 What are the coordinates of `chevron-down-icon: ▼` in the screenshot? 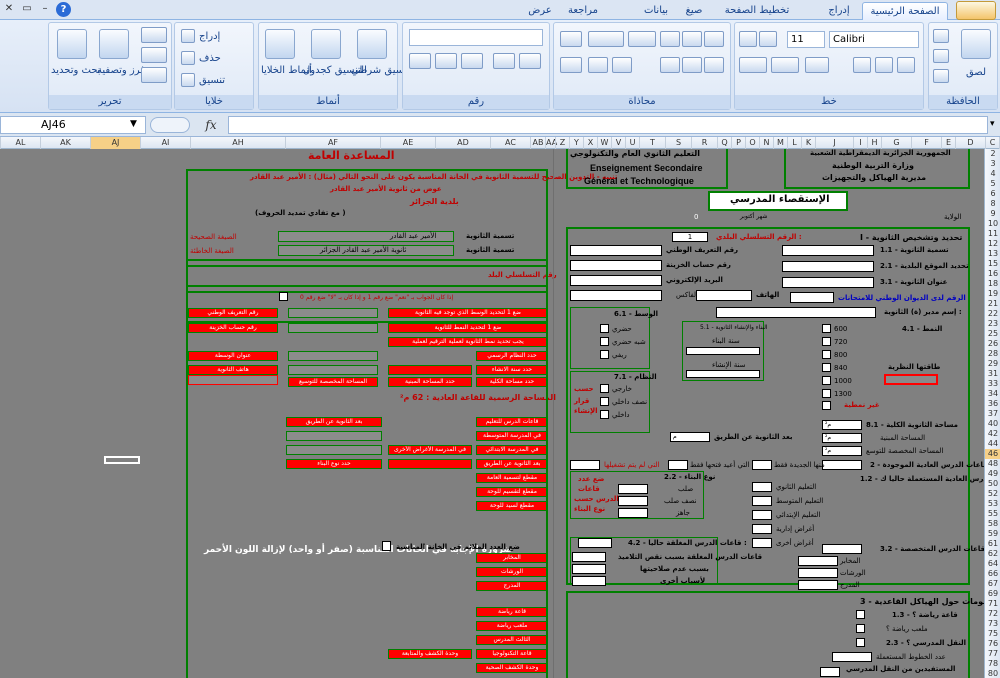 It's located at (133, 124).